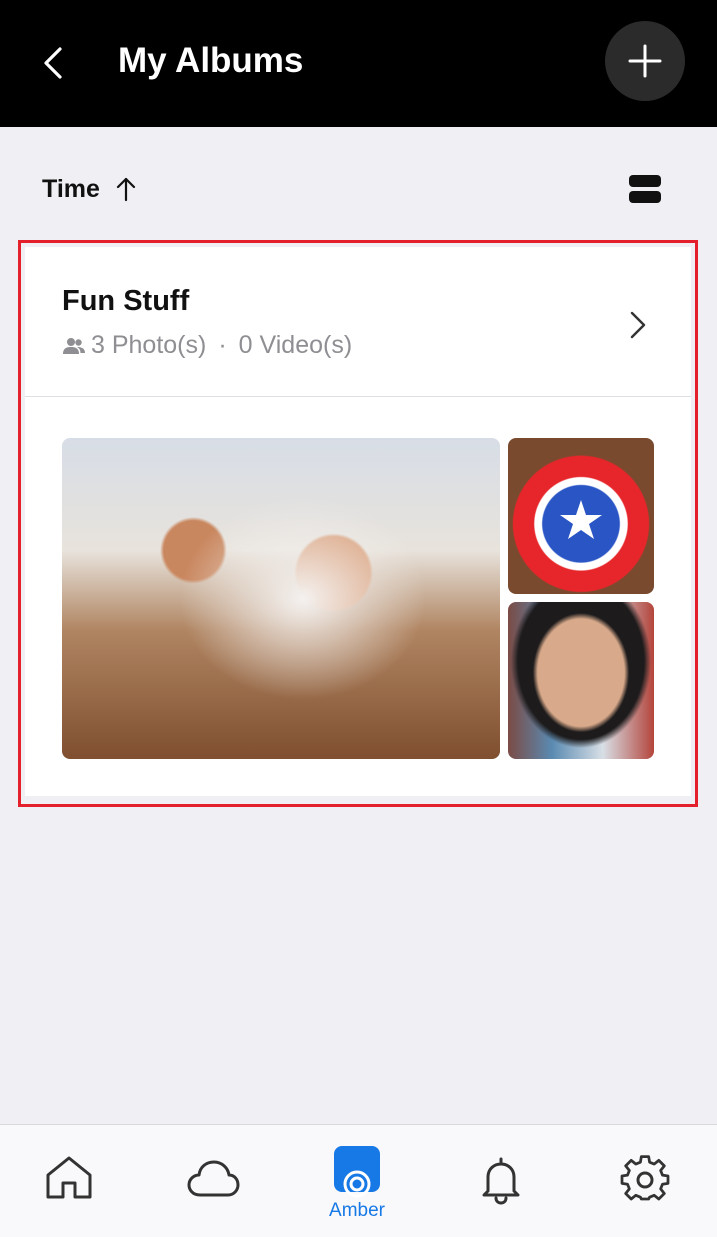 This screenshot has width=717, height=1237. I want to click on sort-label: Time, so click(71, 188).